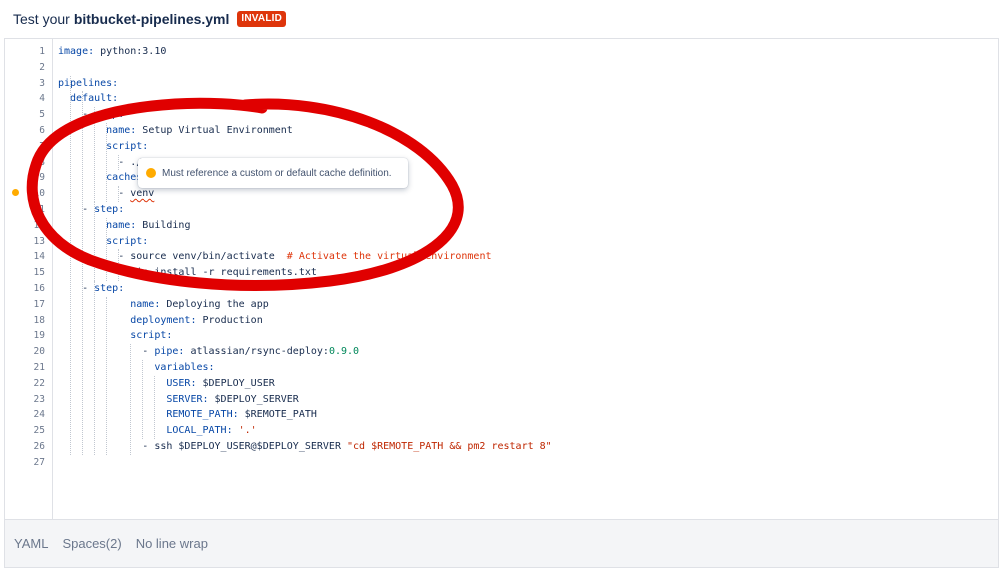 The height and width of the screenshot is (568, 999). What do you see at coordinates (39, 462) in the screenshot?
I see `line-number: 27` at bounding box center [39, 462].